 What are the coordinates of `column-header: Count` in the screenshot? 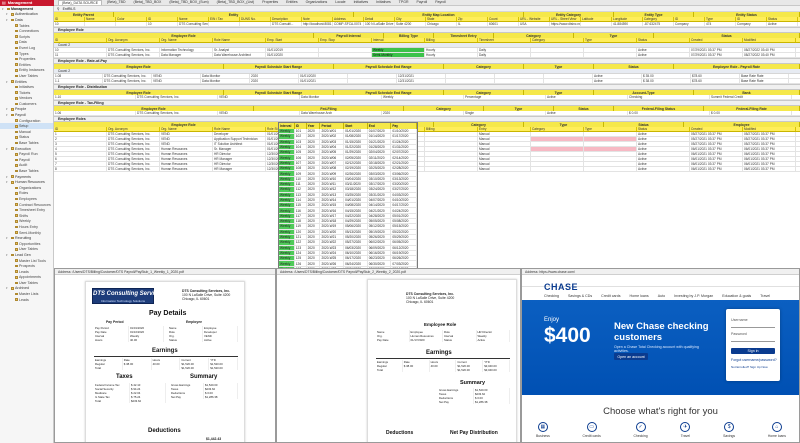 It's located at (503, 19).